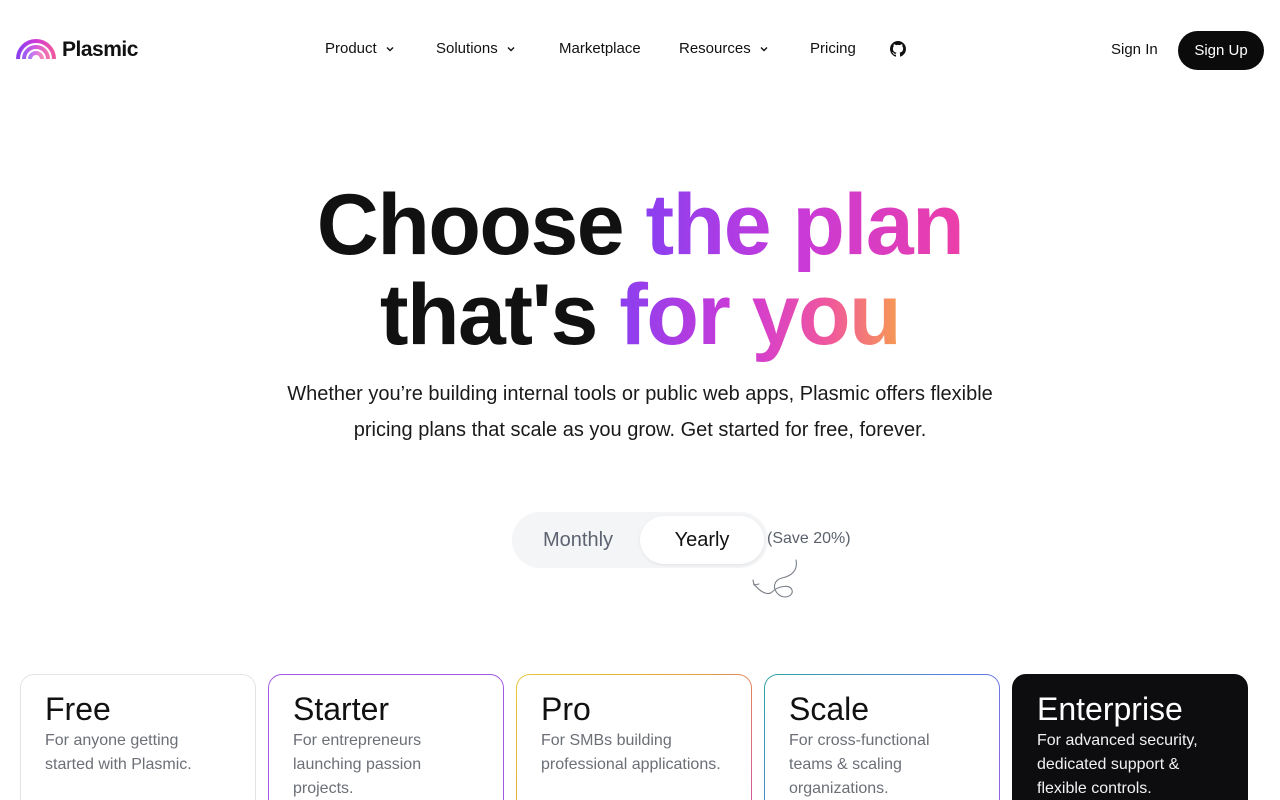 This screenshot has width=1280, height=800. I want to click on nav-item-marketplace: Marketplace, so click(600, 48).